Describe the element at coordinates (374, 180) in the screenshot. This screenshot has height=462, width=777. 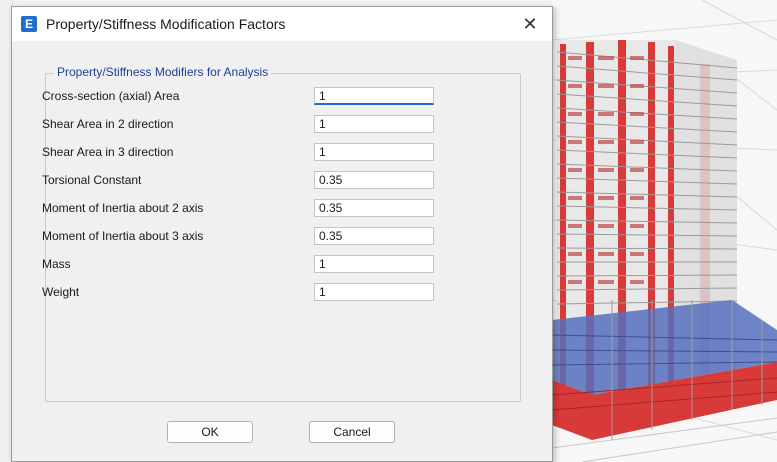
I see `input-torsional-constant` at that location.